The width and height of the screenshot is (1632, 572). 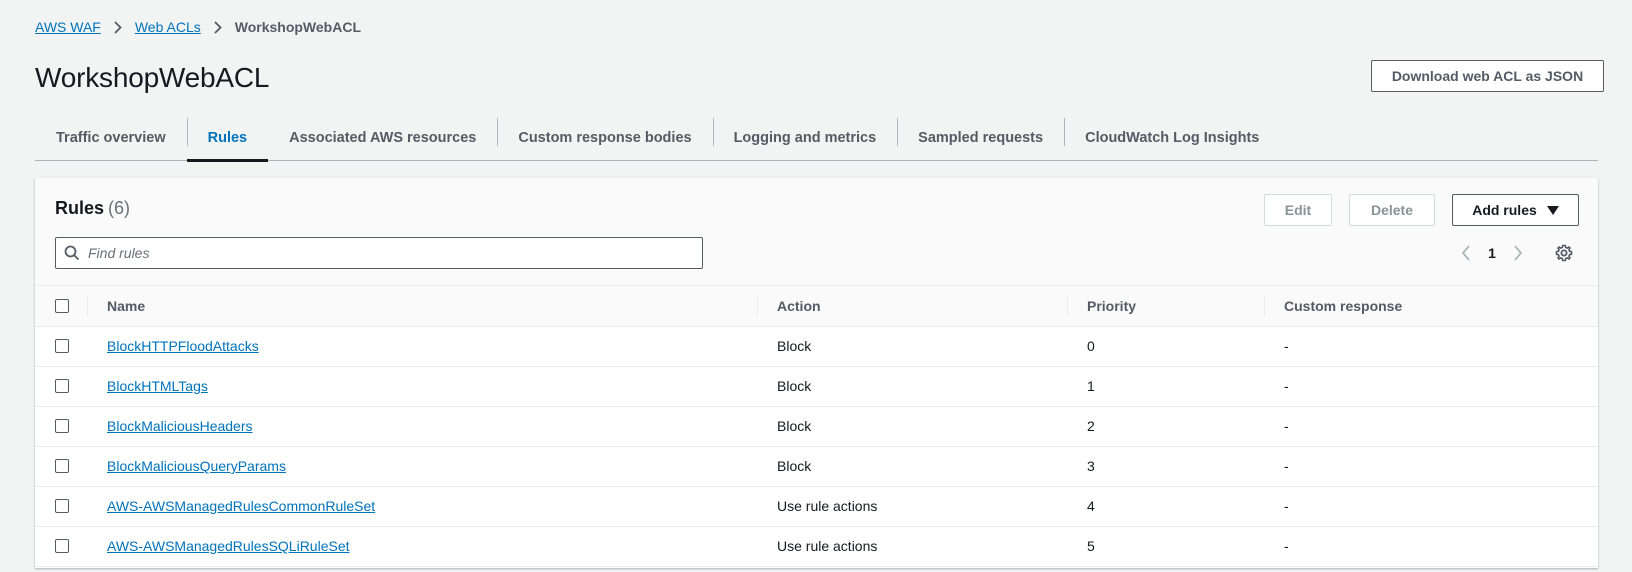 What do you see at coordinates (382, 138) in the screenshot?
I see `tab-associated-aws-resources: Associated AWS resources` at bounding box center [382, 138].